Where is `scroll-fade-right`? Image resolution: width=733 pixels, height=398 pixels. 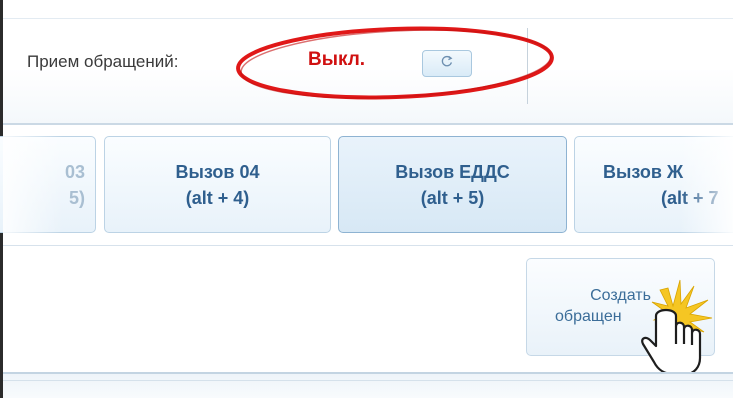 scroll-fade-right is located at coordinates (706, 185).